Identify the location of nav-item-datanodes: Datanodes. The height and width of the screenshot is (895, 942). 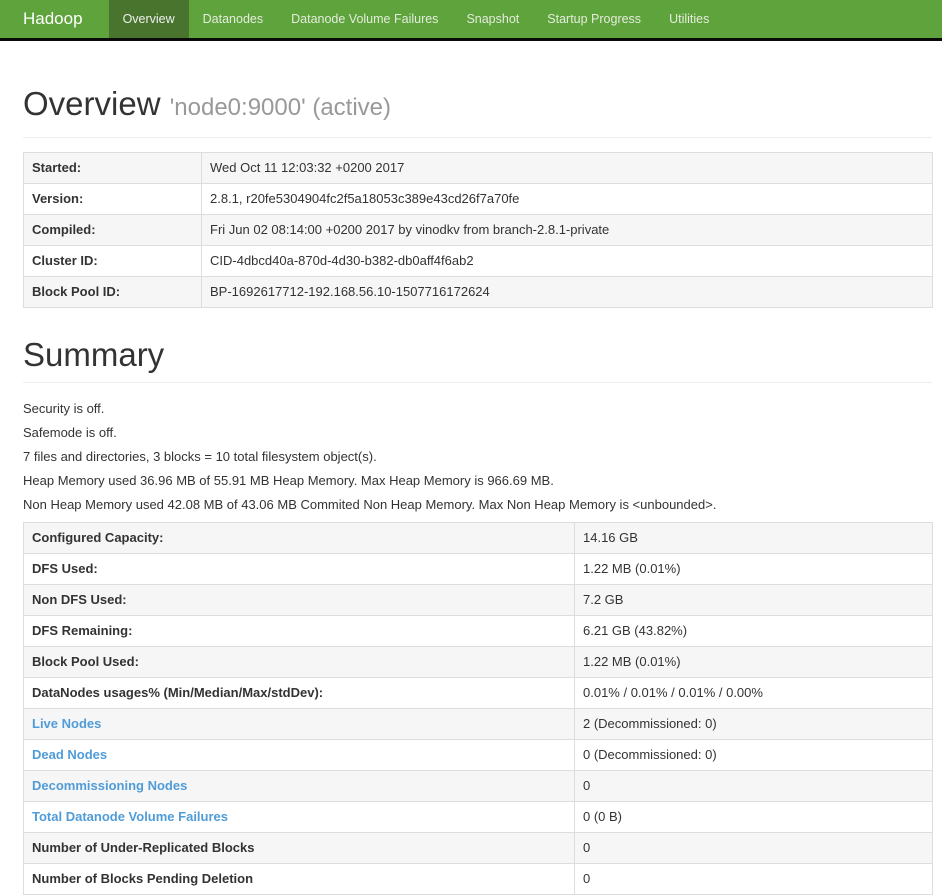
(233, 19).